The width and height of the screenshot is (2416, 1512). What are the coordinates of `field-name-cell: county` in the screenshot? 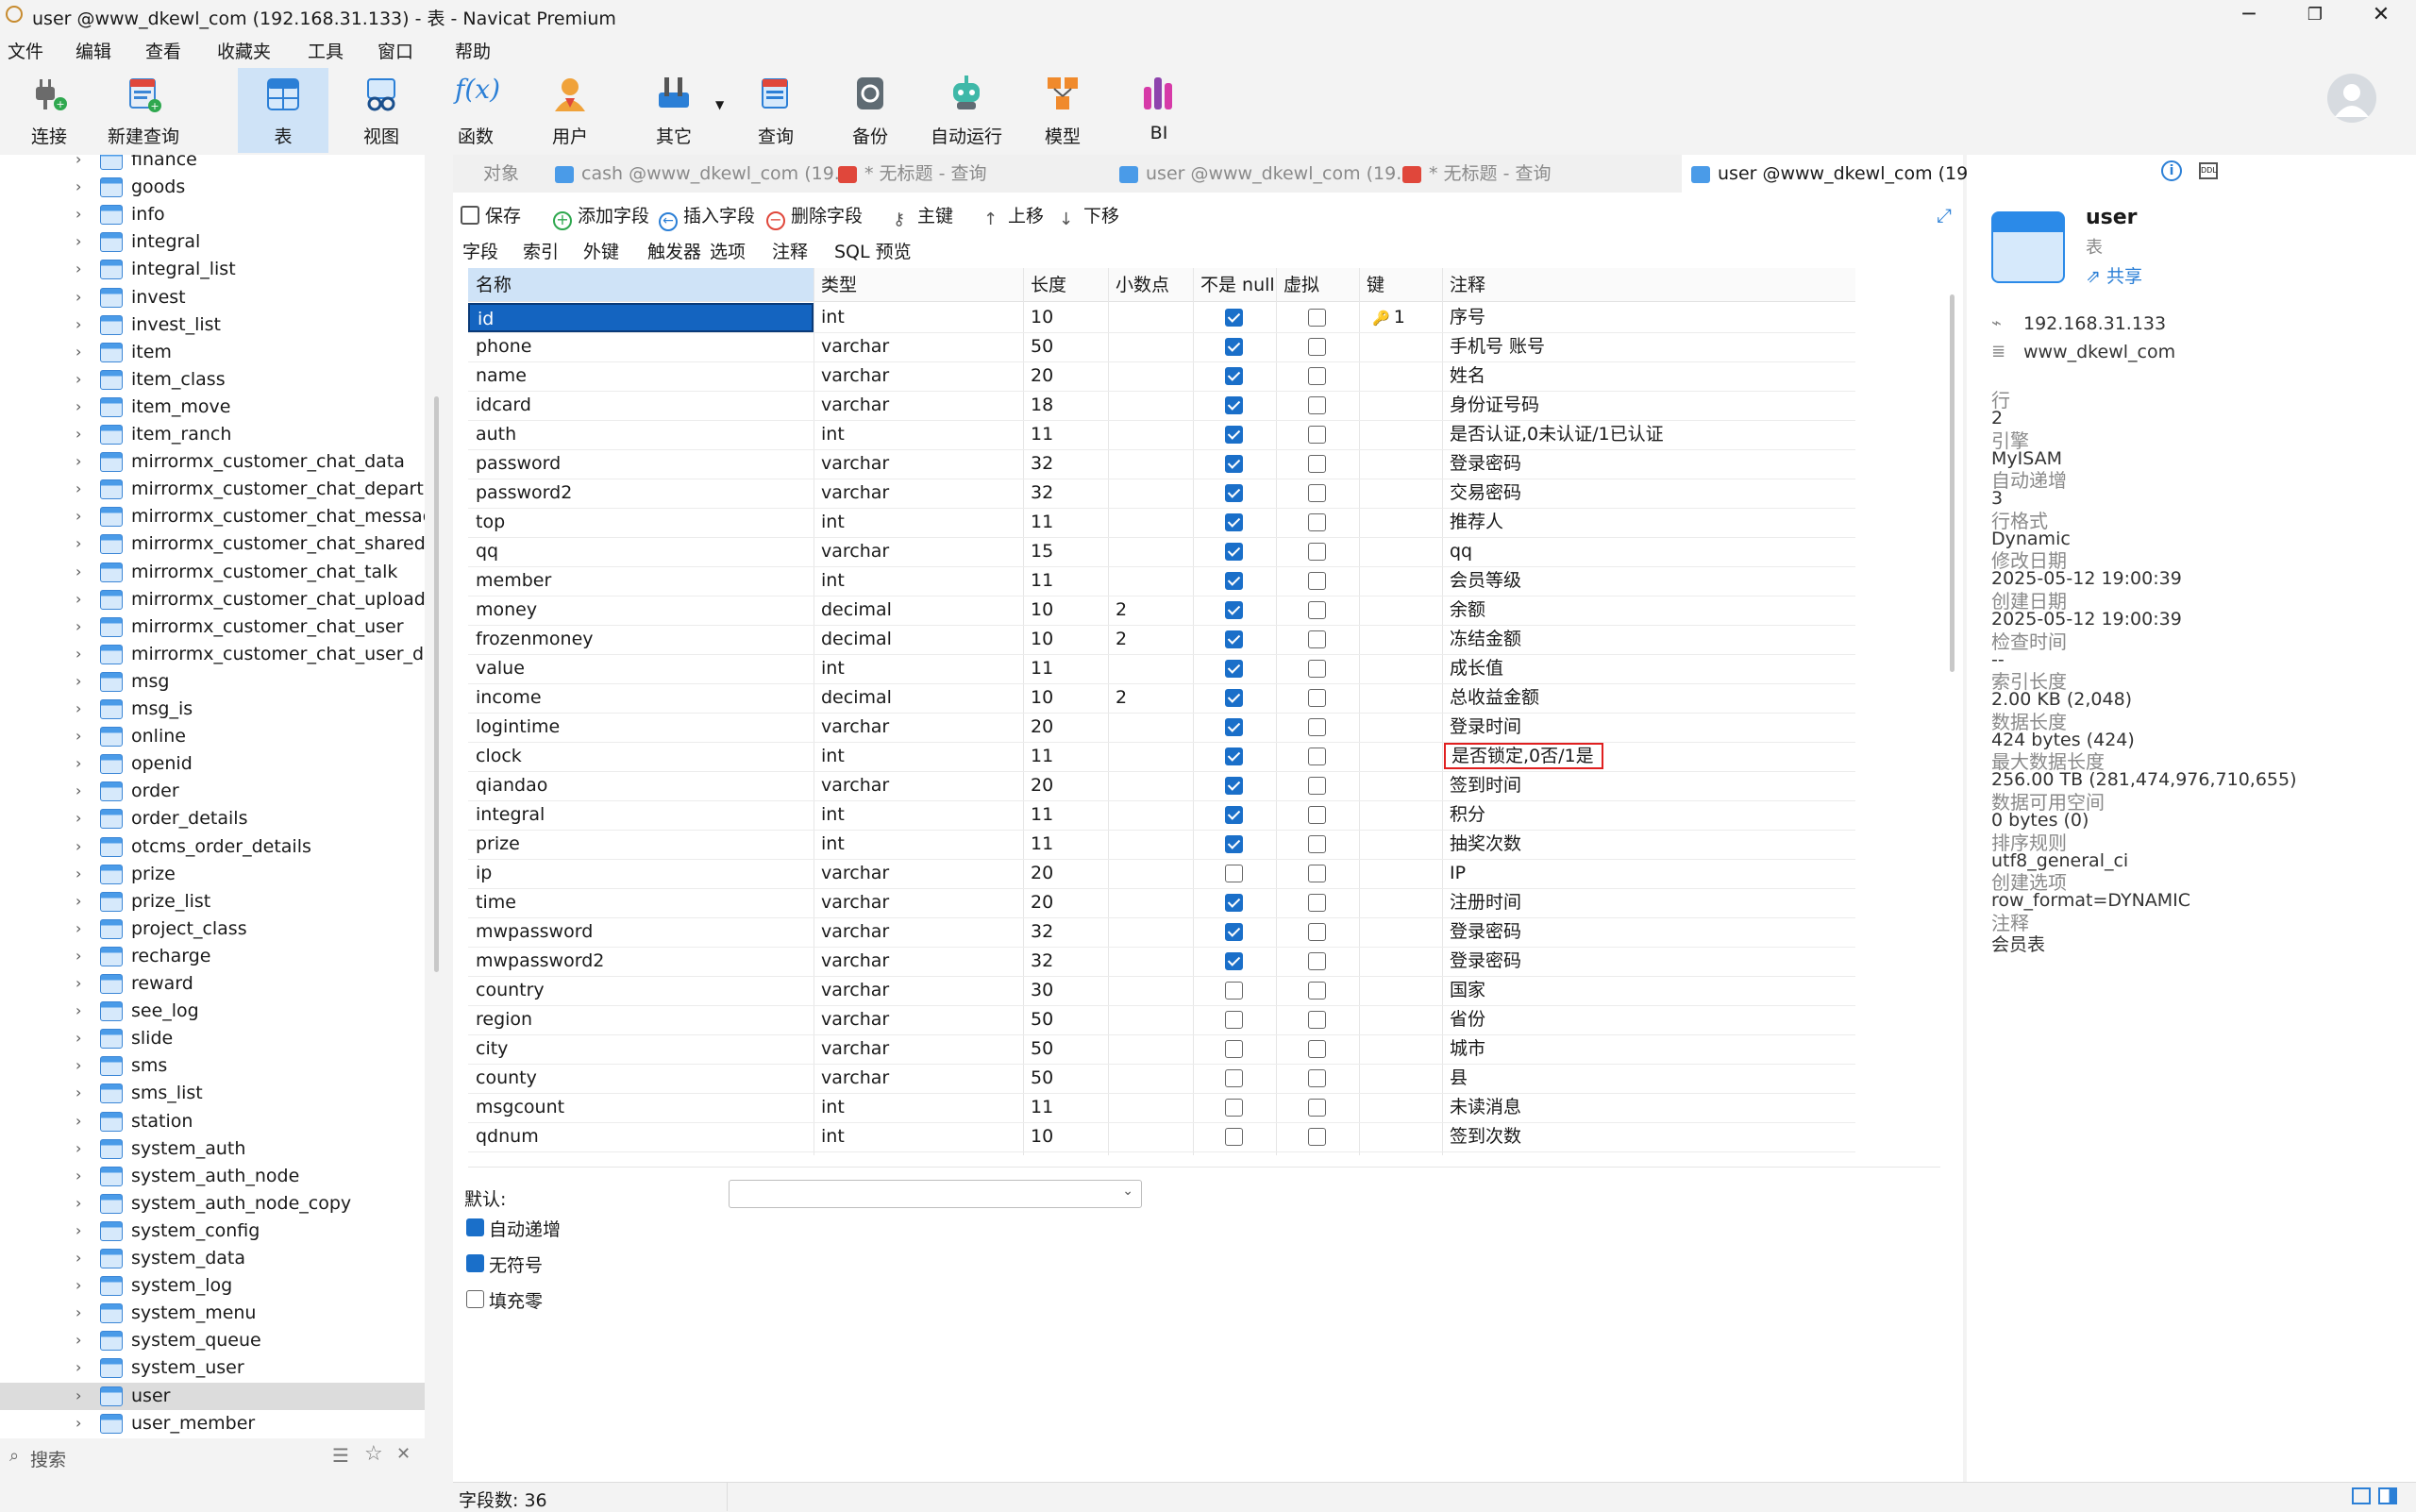 It's located at (641, 1078).